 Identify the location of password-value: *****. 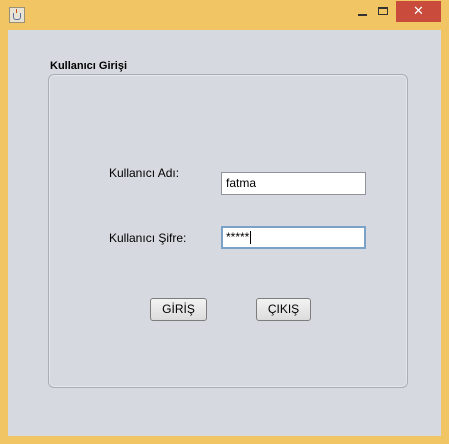
(238, 237).